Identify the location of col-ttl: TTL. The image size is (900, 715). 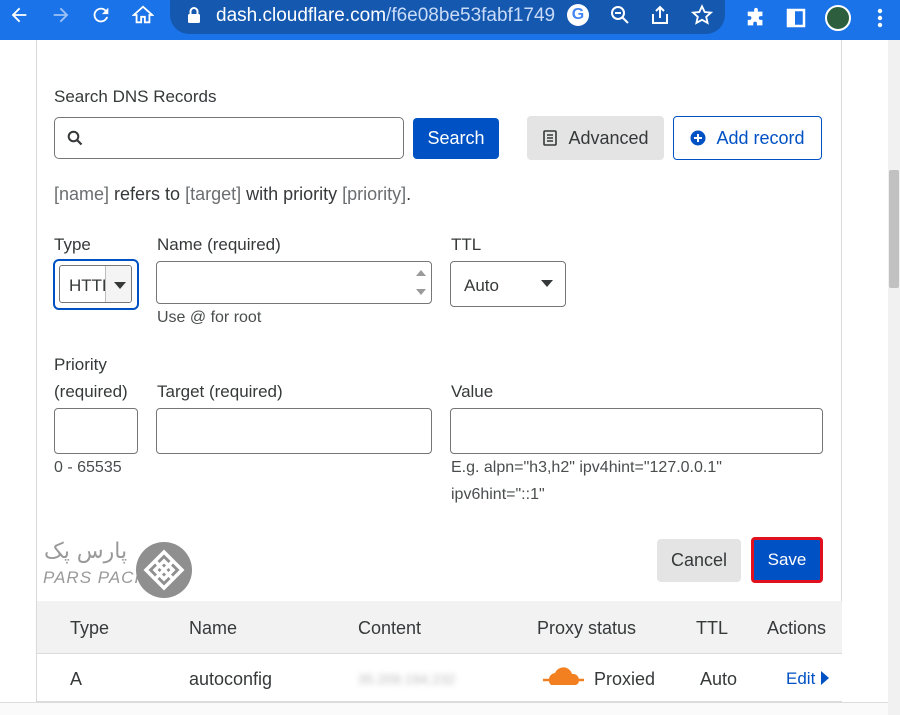
(712, 628).